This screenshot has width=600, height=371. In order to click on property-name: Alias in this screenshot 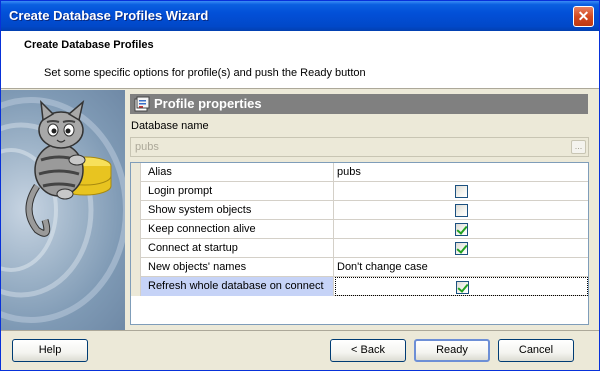, I will do `click(237, 172)`.